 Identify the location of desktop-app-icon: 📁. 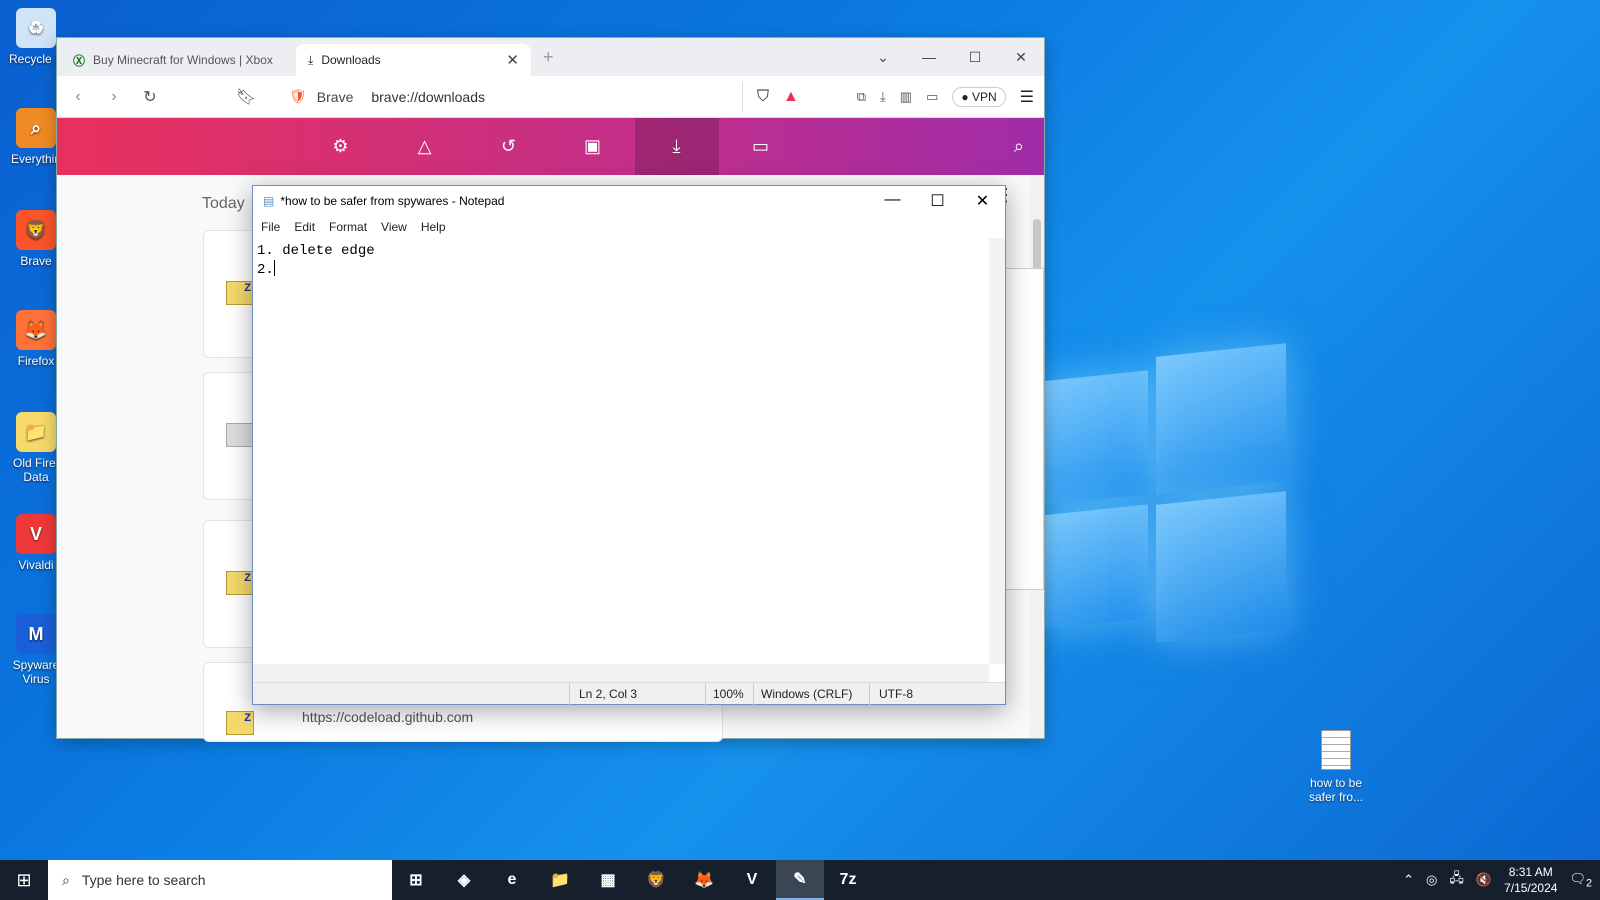
(36, 432).